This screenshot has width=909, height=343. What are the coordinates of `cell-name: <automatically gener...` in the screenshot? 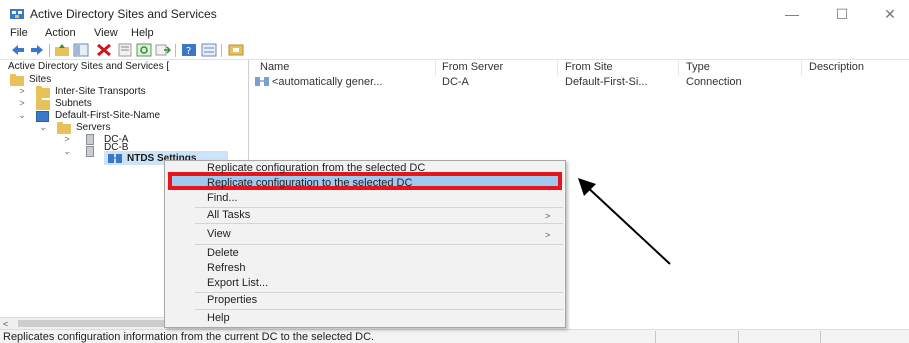 It's located at (327, 82).